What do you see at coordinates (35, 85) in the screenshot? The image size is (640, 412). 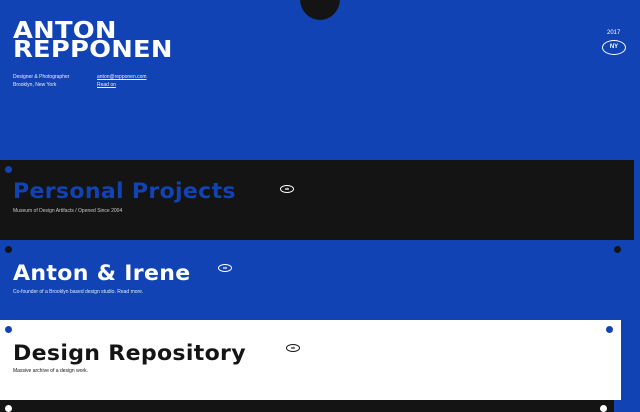 I see `location-text: Brooklyn, New York` at bounding box center [35, 85].